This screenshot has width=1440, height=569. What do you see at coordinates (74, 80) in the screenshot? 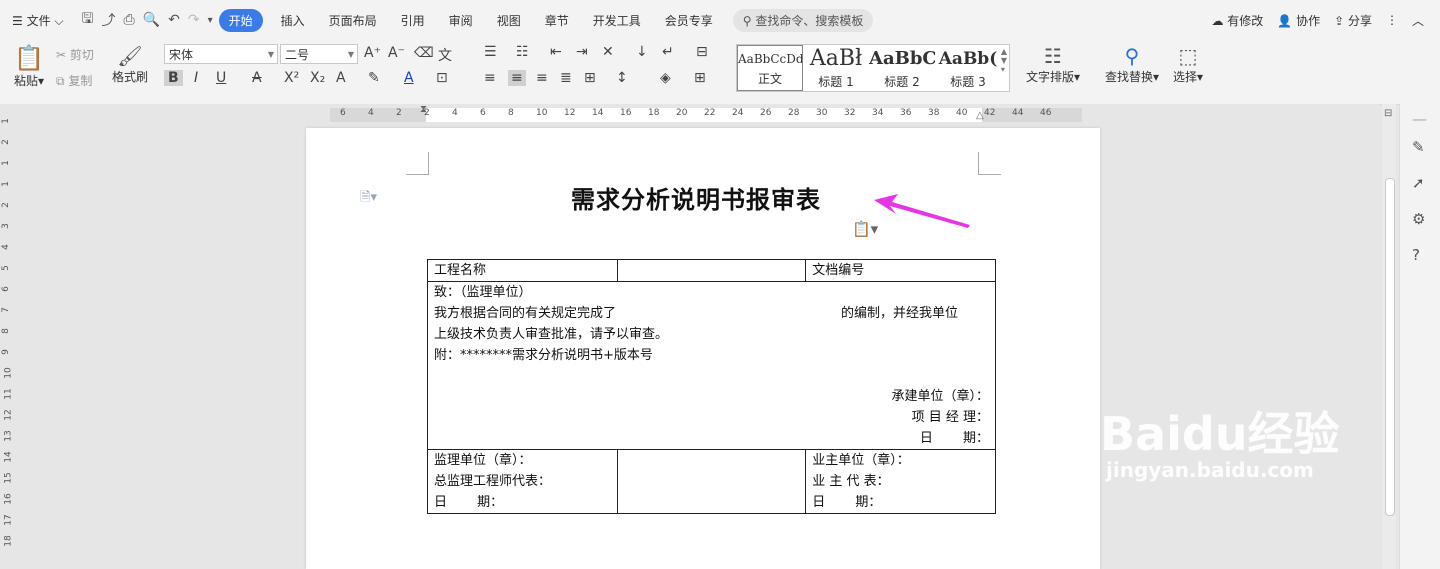
I see `copy-button: ⧉ 复制` at bounding box center [74, 80].